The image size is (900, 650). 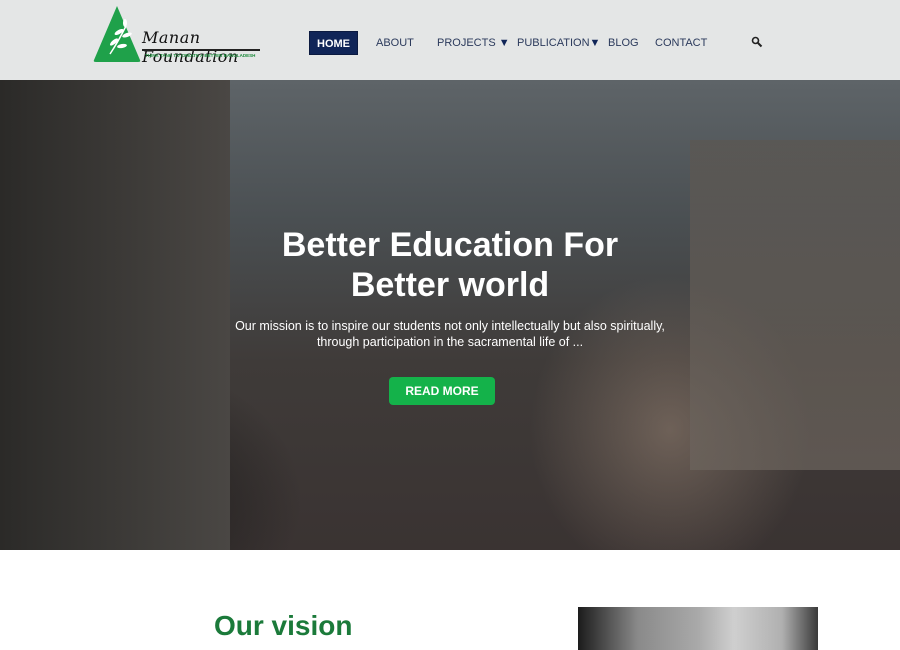 What do you see at coordinates (623, 43) in the screenshot?
I see `nav-blog: BLOG` at bounding box center [623, 43].